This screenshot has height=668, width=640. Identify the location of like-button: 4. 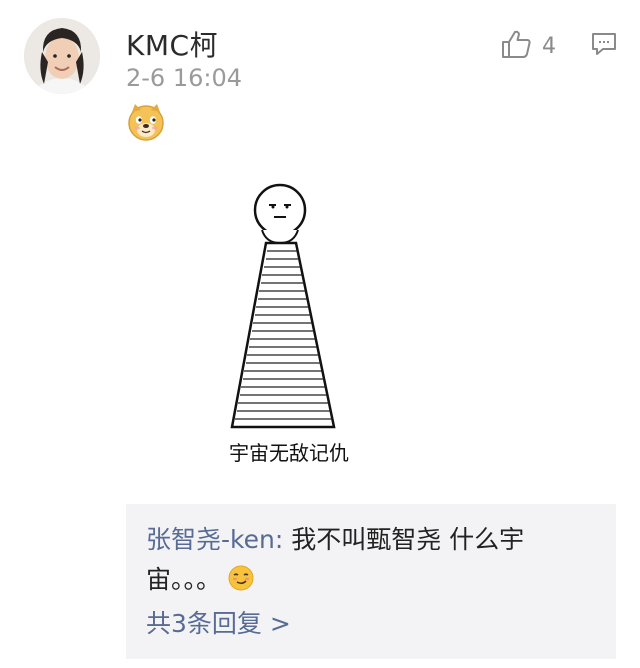
(528, 46).